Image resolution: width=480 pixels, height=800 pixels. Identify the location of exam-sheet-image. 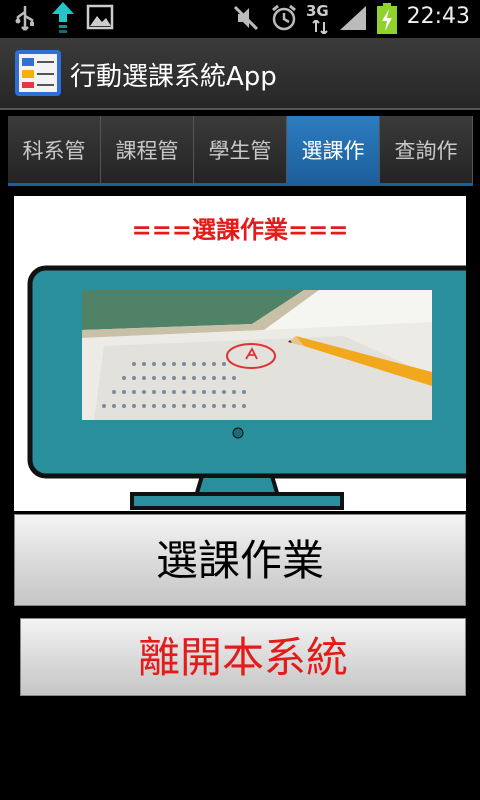
(257, 355).